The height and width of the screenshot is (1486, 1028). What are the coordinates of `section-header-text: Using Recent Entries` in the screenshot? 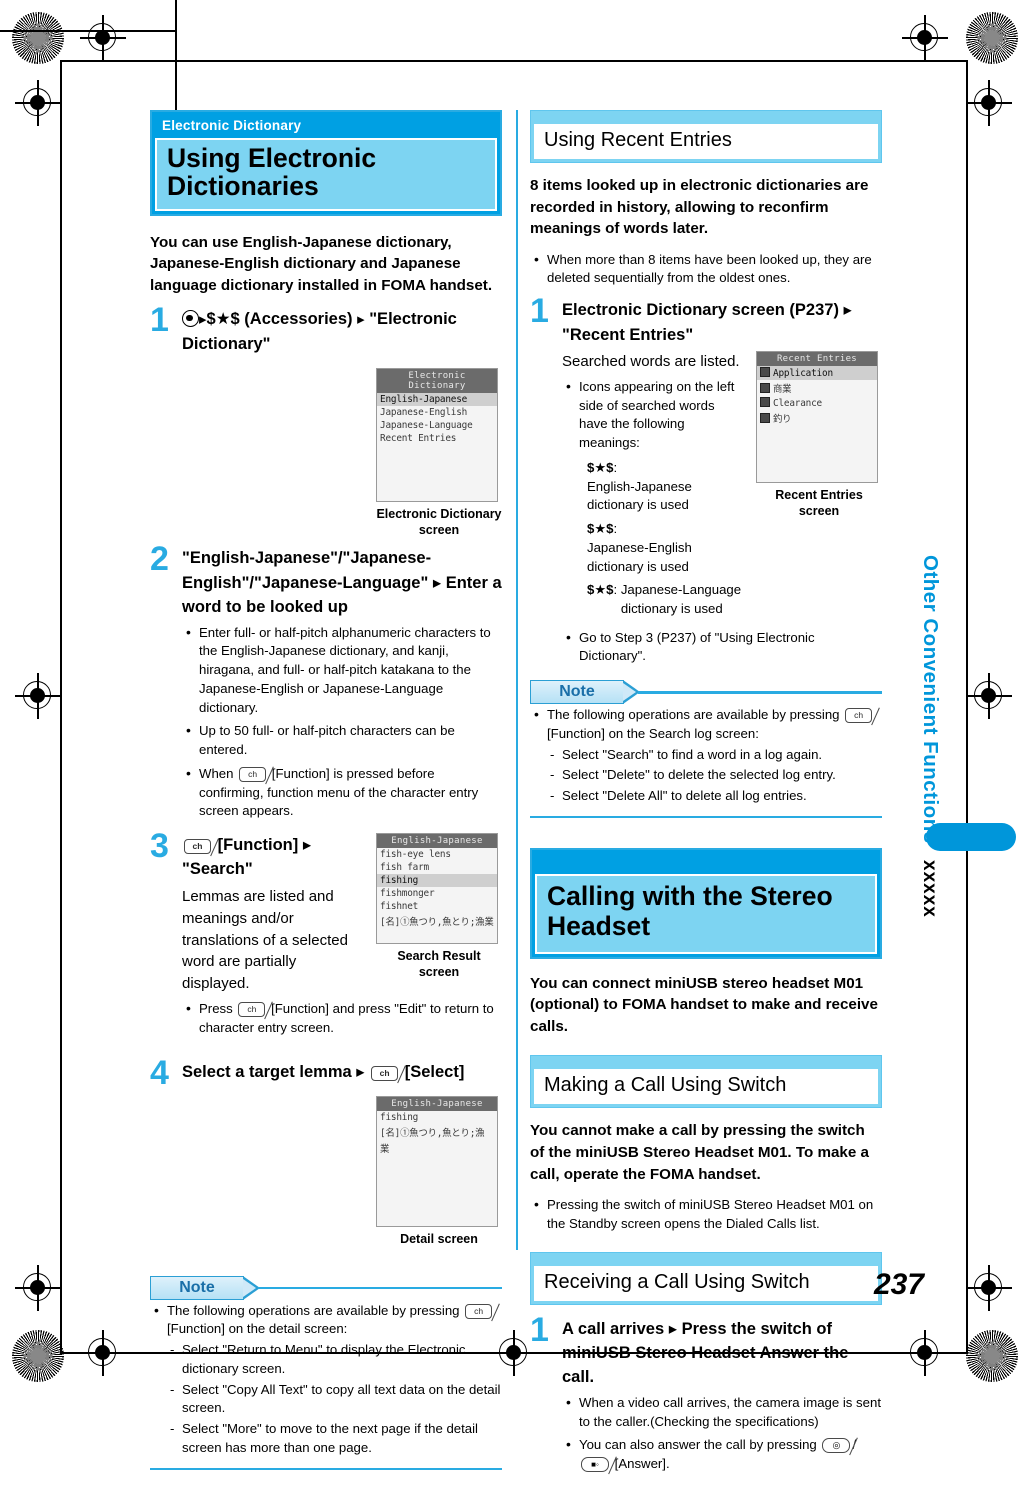 It's located at (706, 141).